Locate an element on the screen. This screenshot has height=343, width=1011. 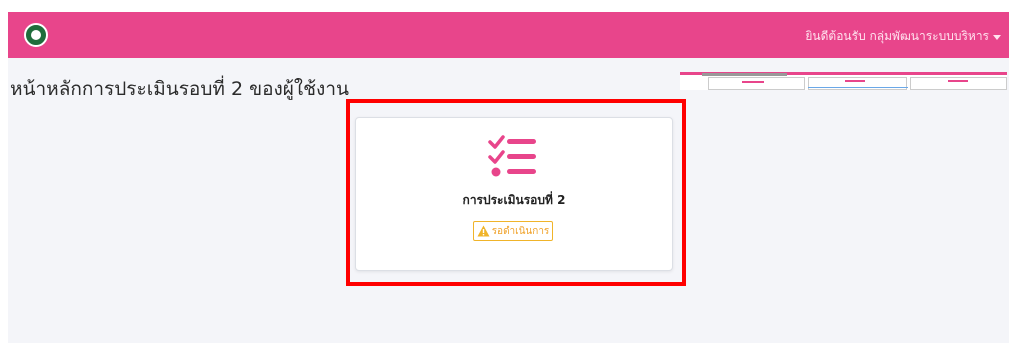
preview-title is located at coordinates (744, 74).